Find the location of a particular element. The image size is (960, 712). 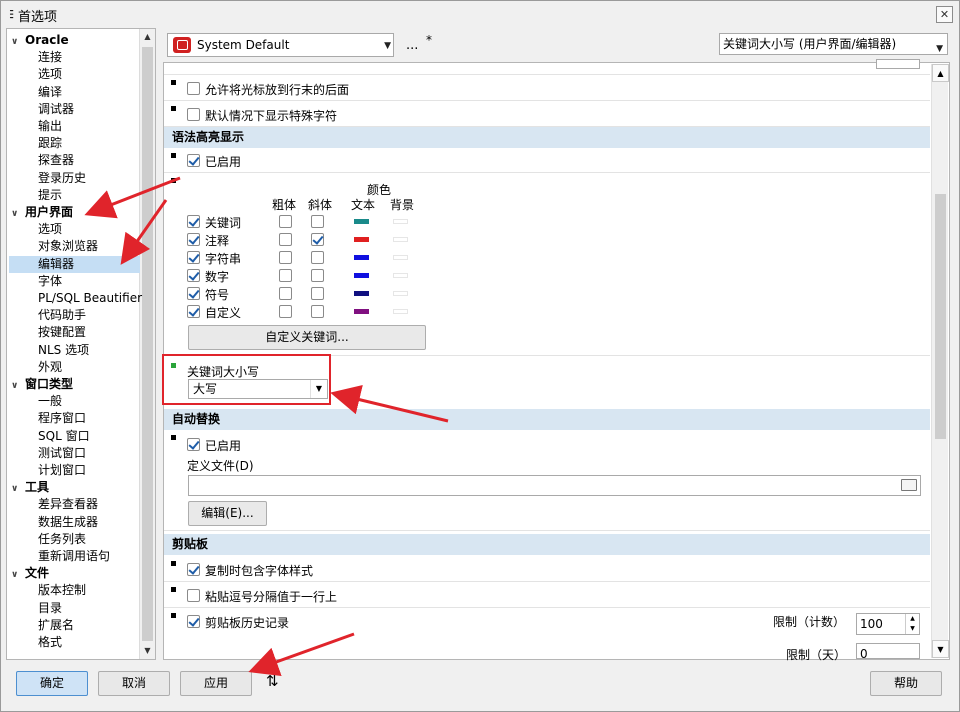

tree-item: 测试窗口 is located at coordinates (62, 453).